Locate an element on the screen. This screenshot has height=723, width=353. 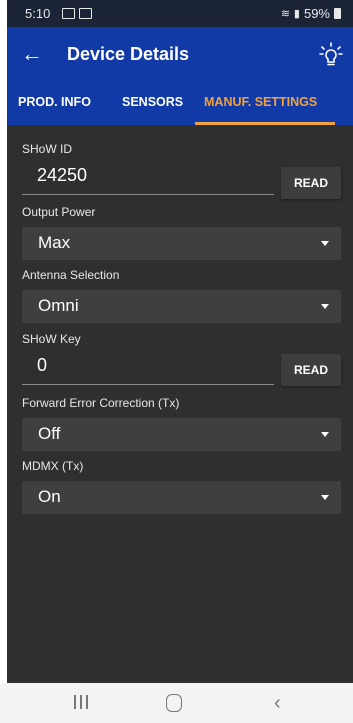
antenna-selection-value: Omni is located at coordinates (58, 305).